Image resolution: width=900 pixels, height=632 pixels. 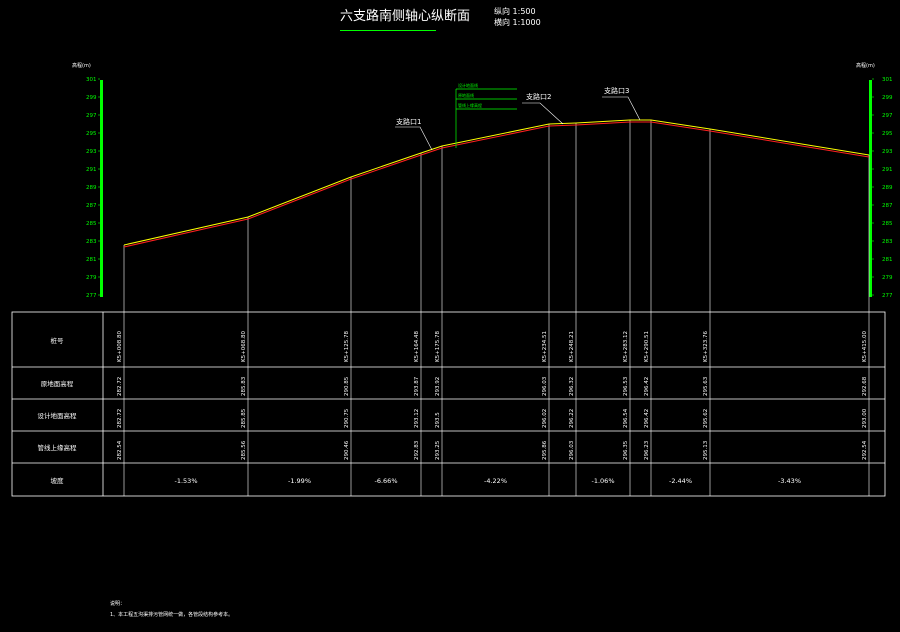 What do you see at coordinates (91, 206) in the screenshot?
I see `left-tick-label: 287` at bounding box center [91, 206].